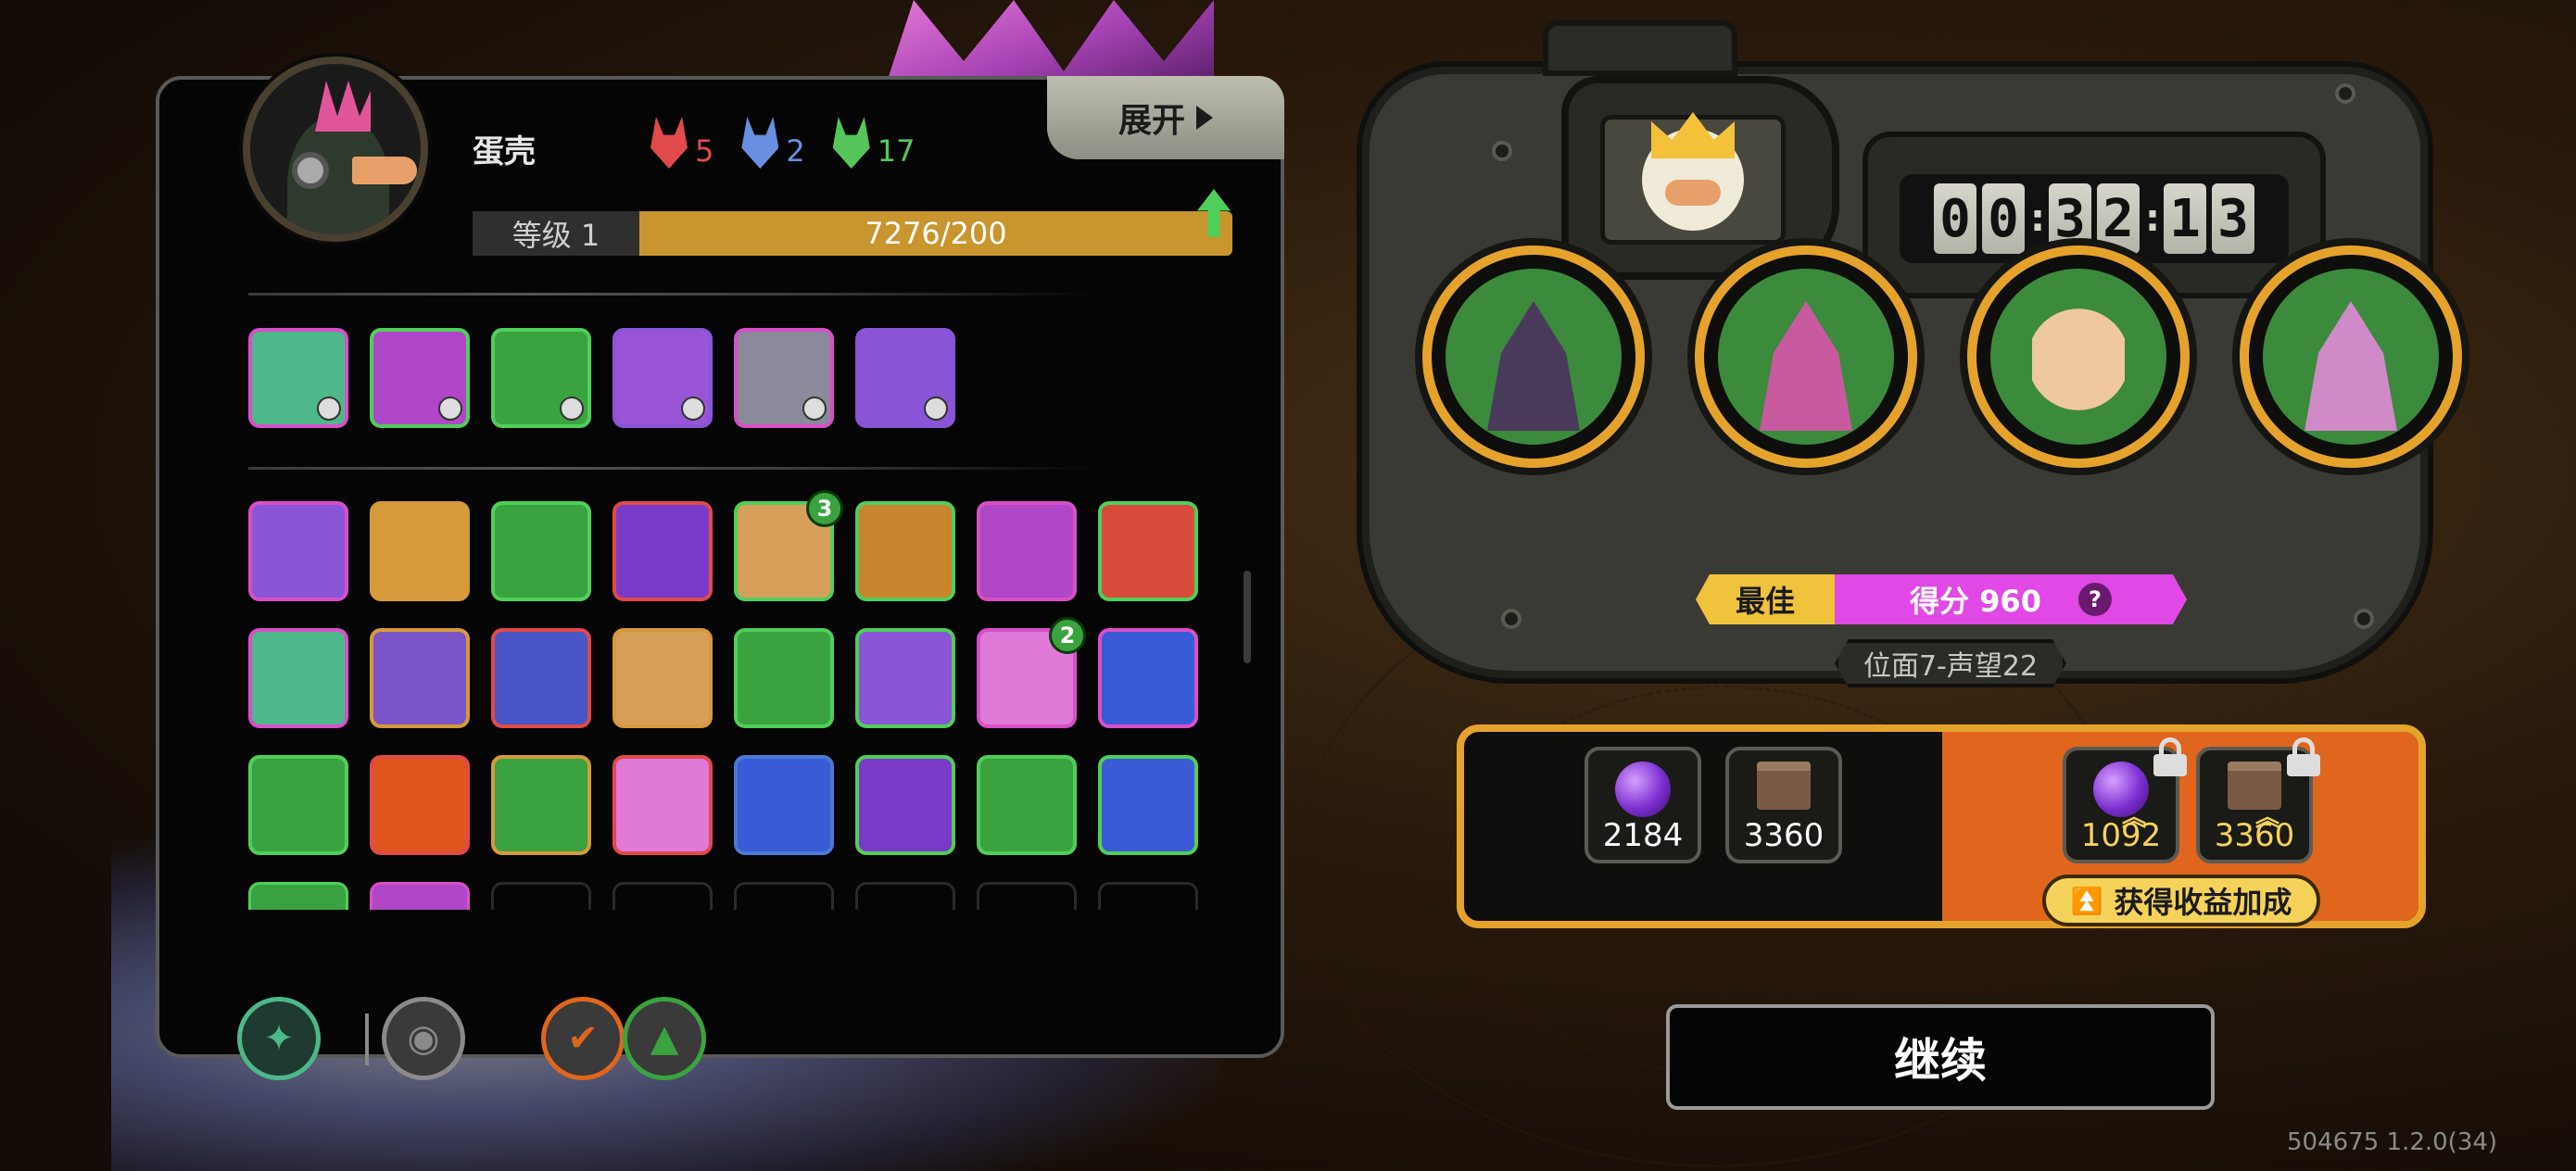  Describe the element at coordinates (905, 805) in the screenshot. I see `purple-spike-item-icon` at that location.